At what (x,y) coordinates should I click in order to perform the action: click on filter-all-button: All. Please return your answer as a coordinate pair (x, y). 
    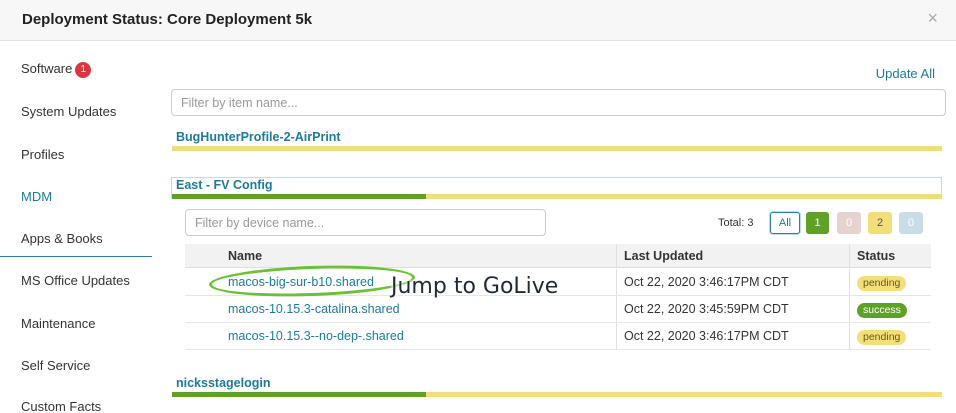
    Looking at the image, I should click on (785, 223).